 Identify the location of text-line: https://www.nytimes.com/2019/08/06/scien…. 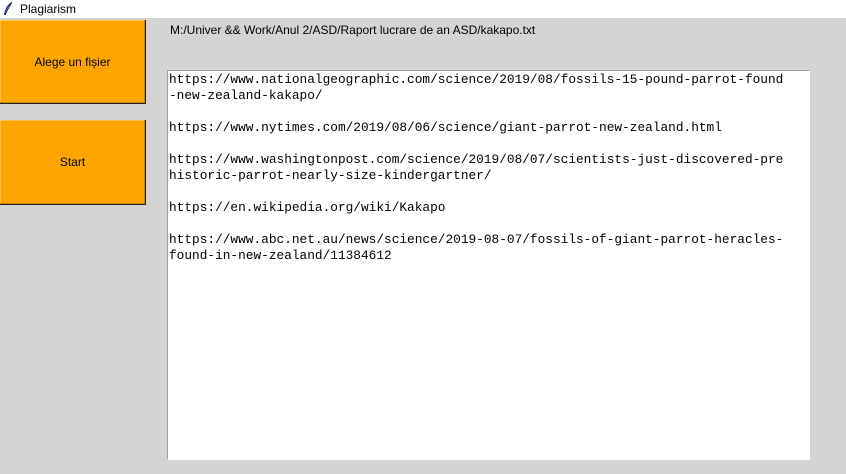
(445, 127).